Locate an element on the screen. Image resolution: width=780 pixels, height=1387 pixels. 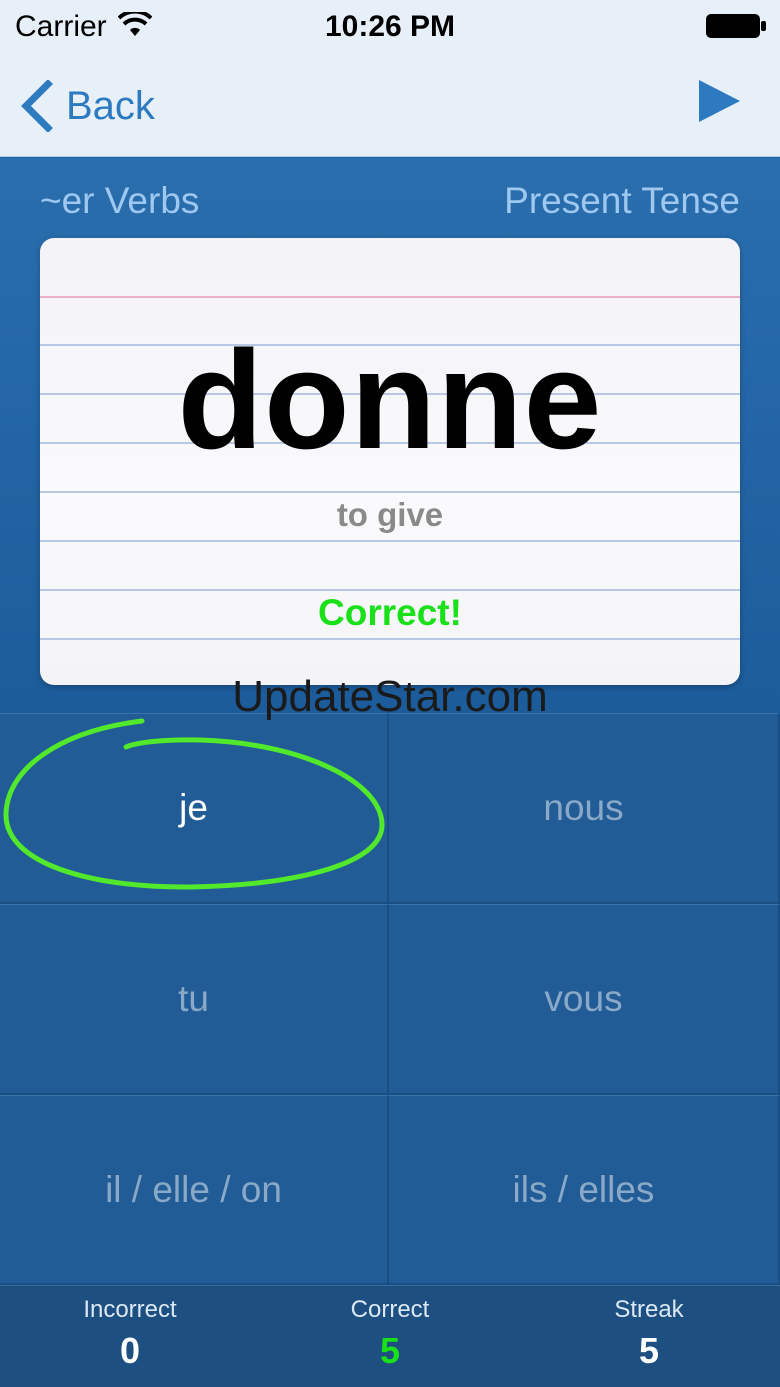
streak-label: Streak is located at coordinates (649, 1309).